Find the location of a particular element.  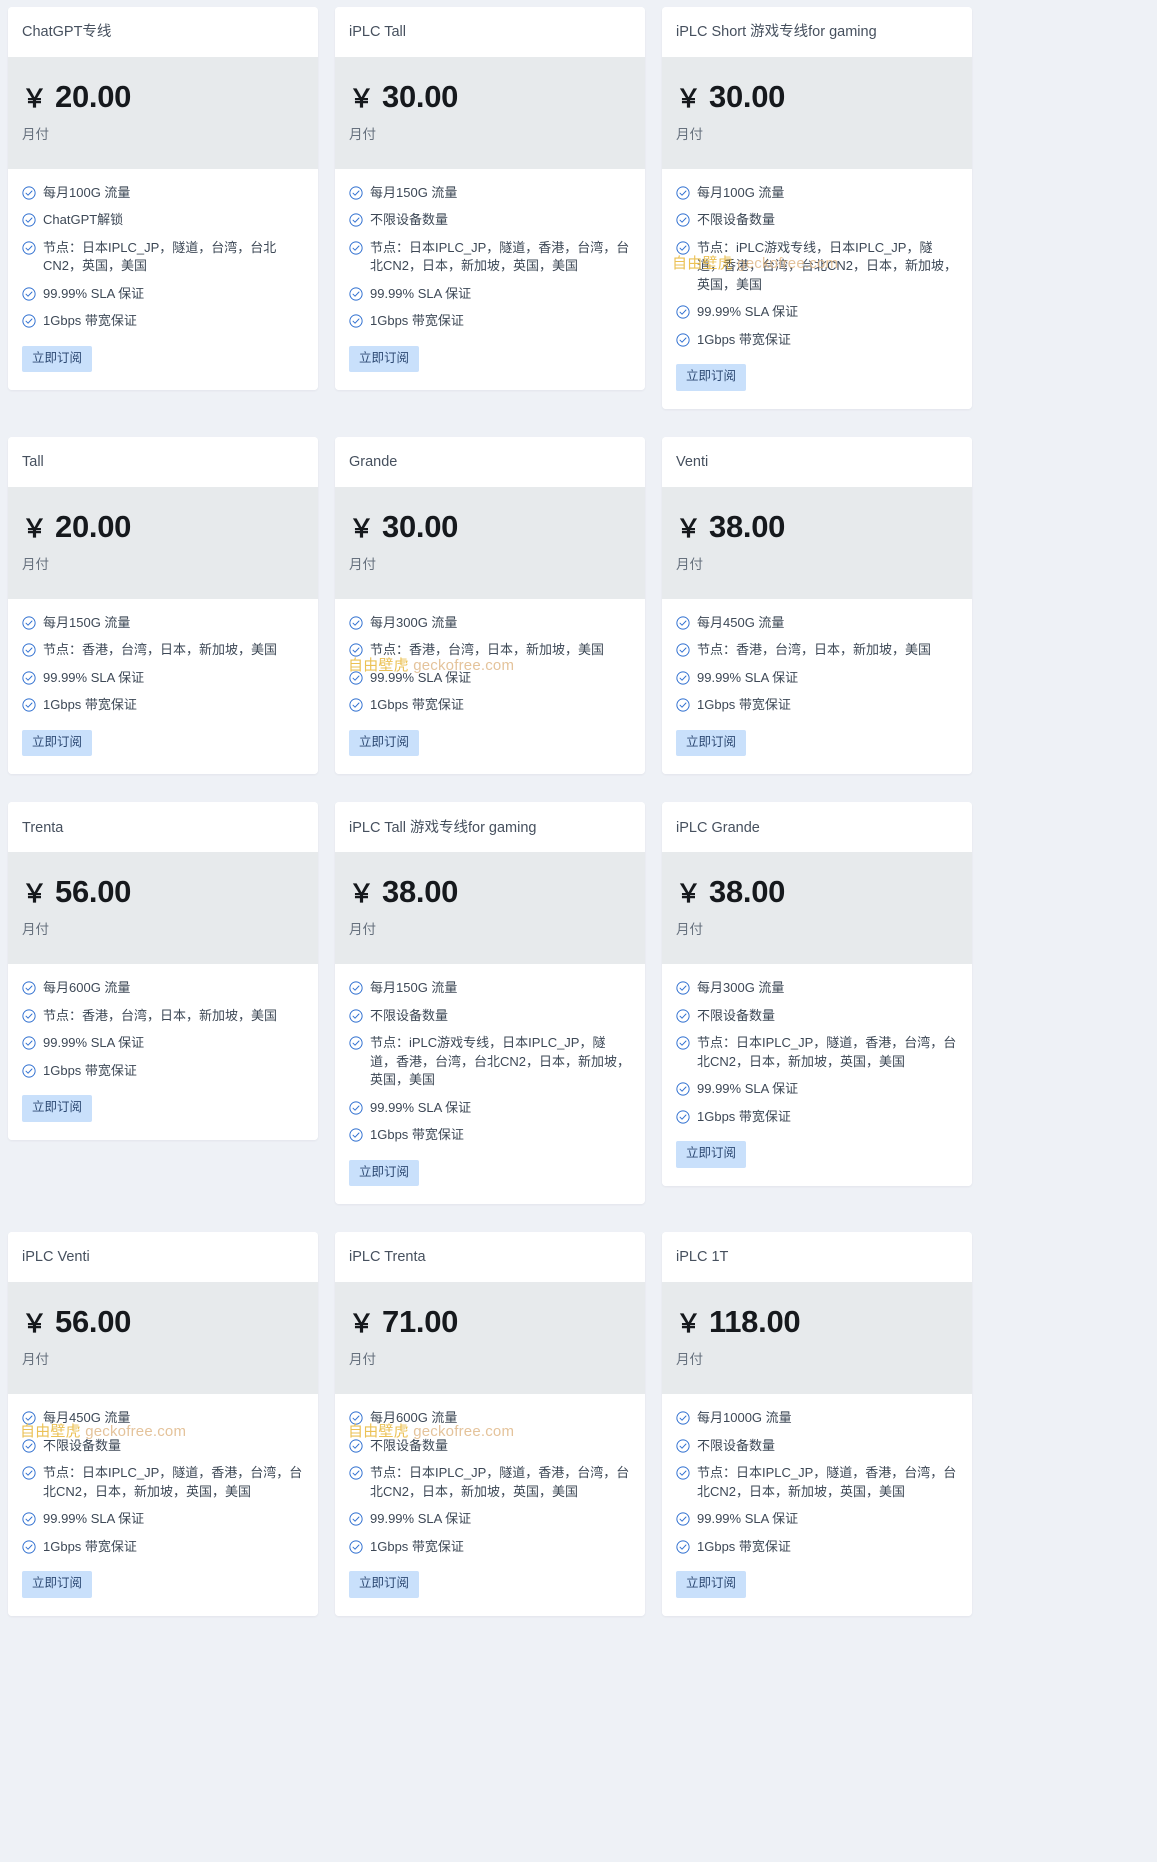

price-band: ￥ 118.00 月付 is located at coordinates (817, 1338).